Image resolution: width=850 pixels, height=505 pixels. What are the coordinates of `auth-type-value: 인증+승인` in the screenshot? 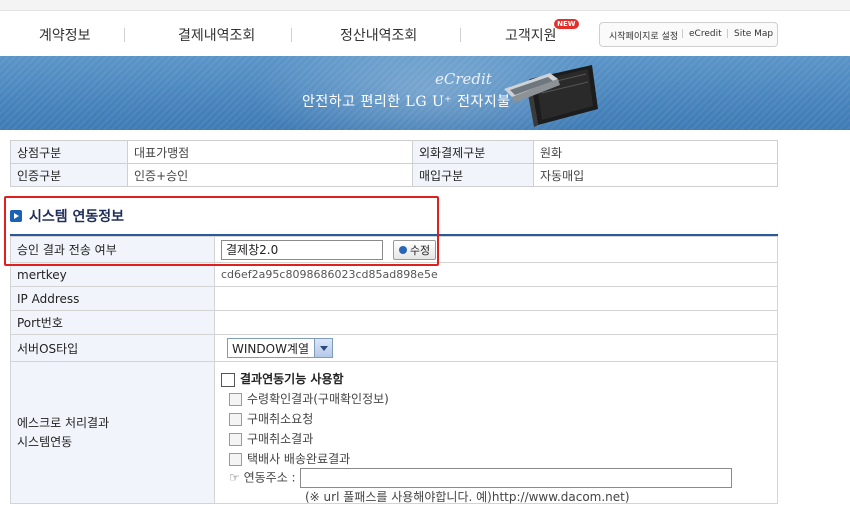 It's located at (270, 175).